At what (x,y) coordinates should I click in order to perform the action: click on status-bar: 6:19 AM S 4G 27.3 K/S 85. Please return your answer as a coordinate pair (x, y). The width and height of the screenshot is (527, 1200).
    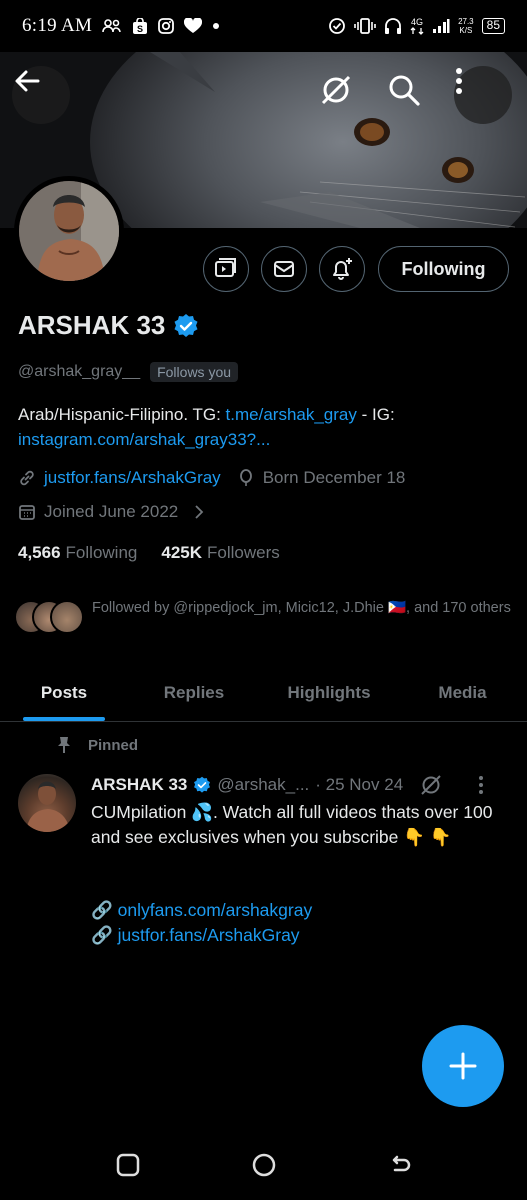
    Looking at the image, I should click on (263, 26).